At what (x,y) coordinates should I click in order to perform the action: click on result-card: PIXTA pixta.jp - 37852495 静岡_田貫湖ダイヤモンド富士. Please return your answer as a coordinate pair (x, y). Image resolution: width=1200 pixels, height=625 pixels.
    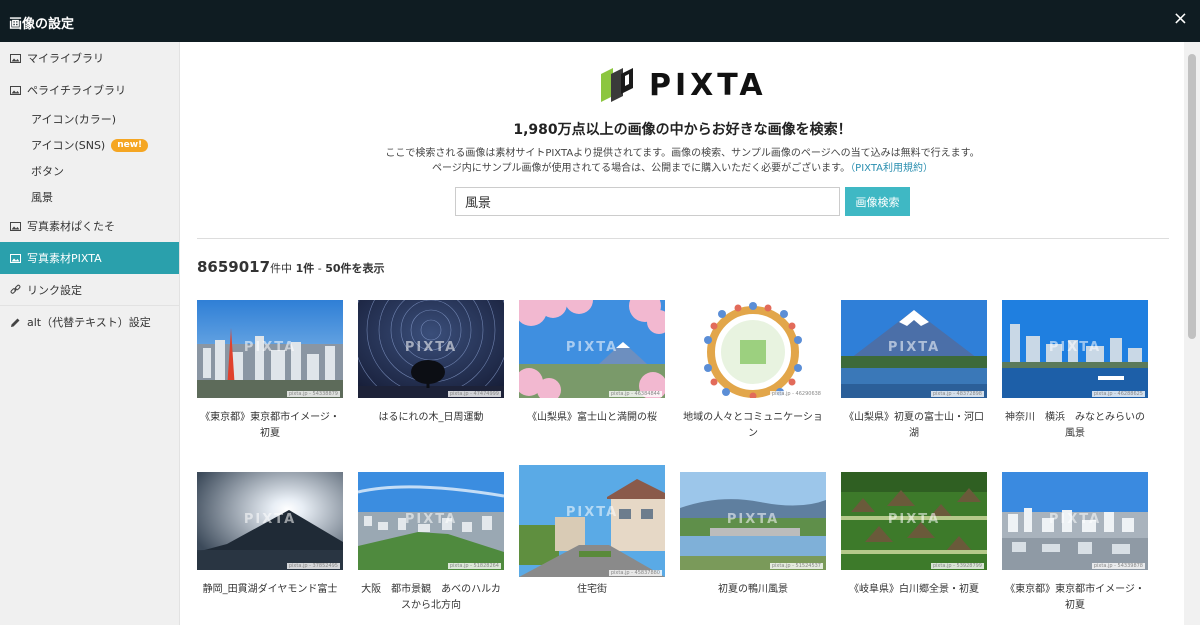
    Looking at the image, I should click on (270, 535).